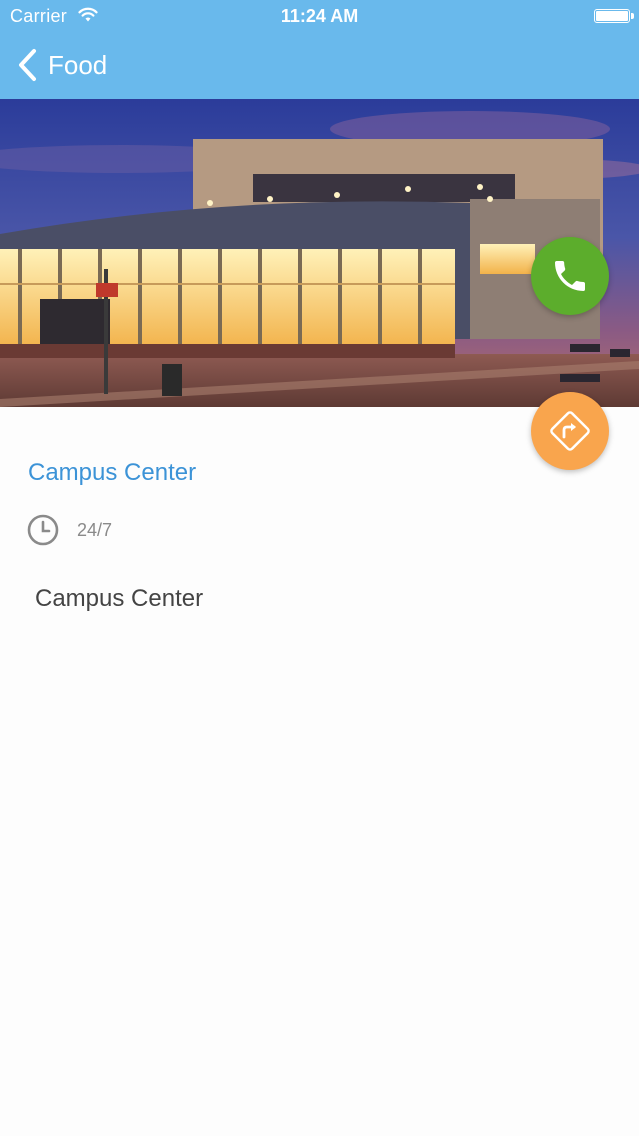 This screenshot has height=1136, width=639. I want to click on phone-icon, so click(570, 276).